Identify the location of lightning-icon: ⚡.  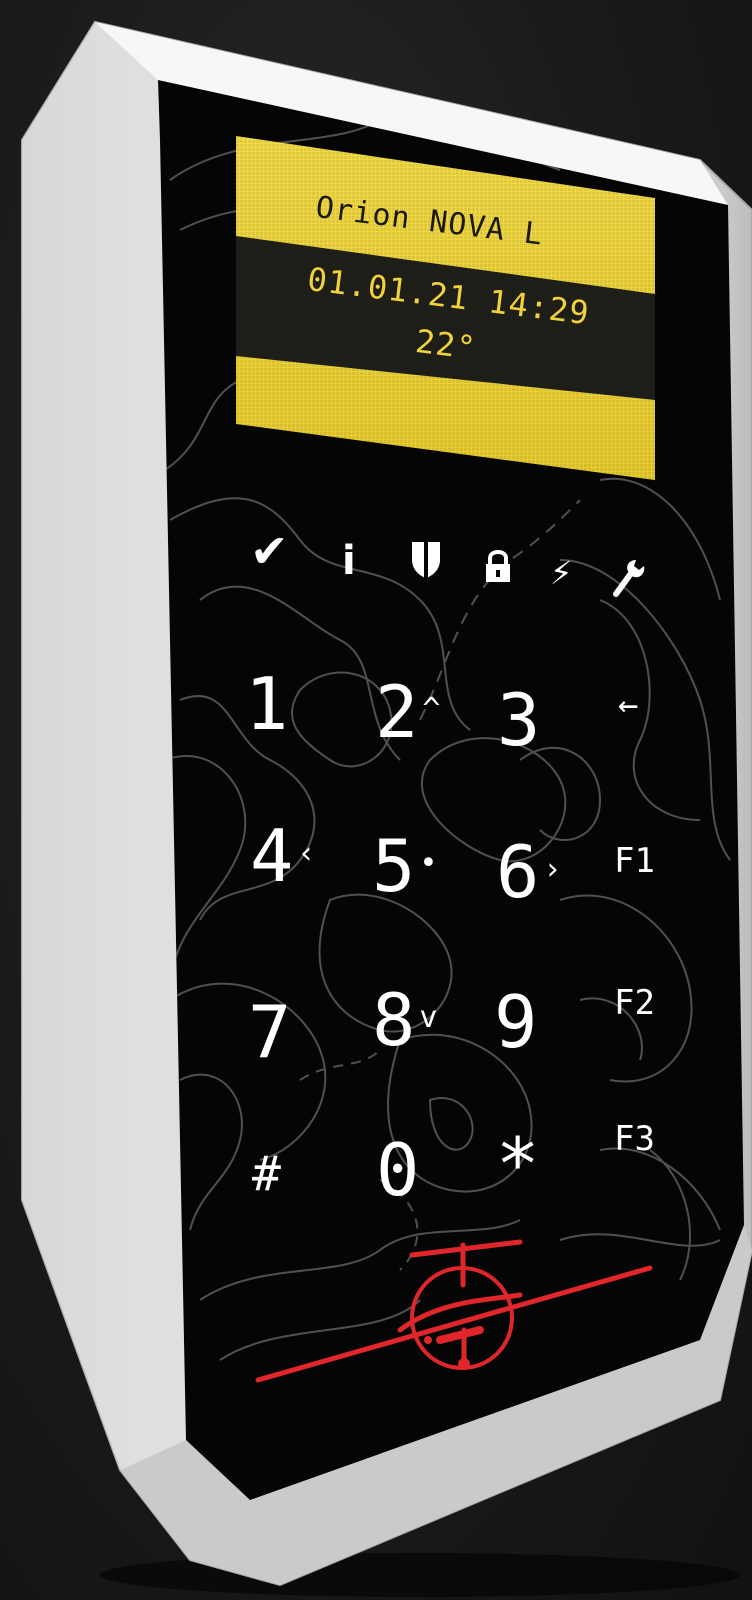
(561, 573).